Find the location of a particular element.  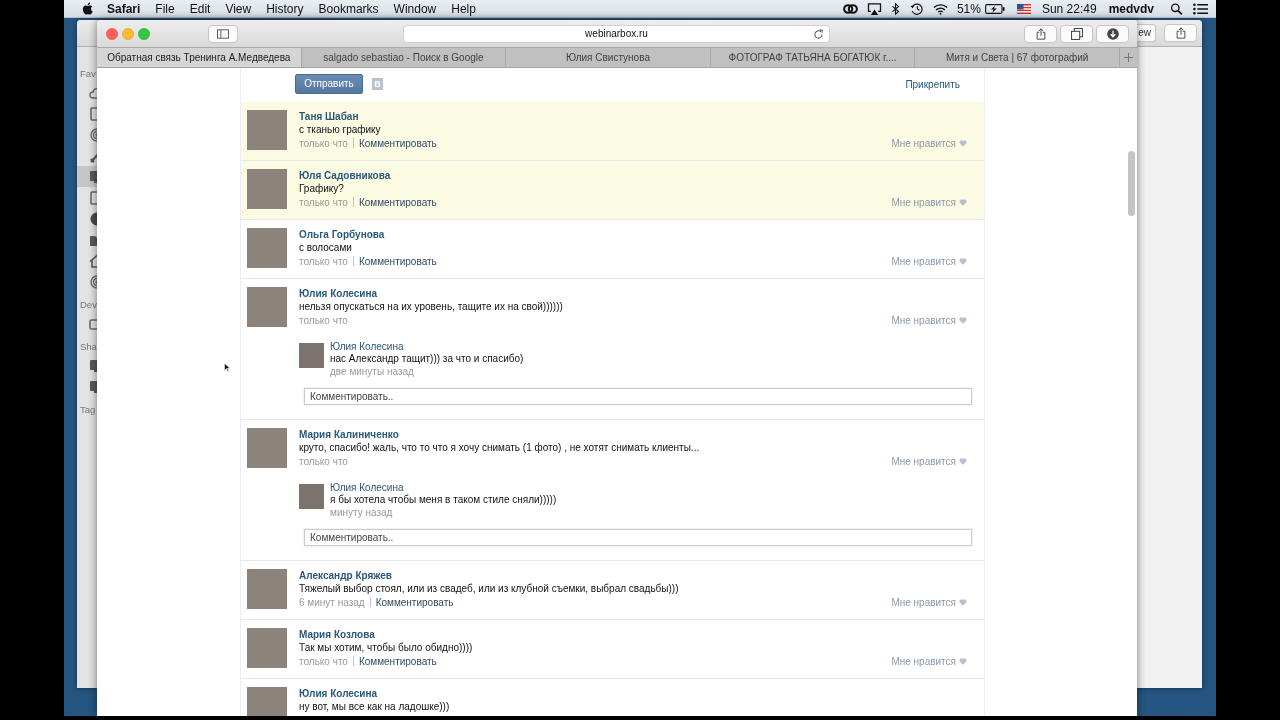

author-name: Юля Садовникова is located at coordinates (345, 175).